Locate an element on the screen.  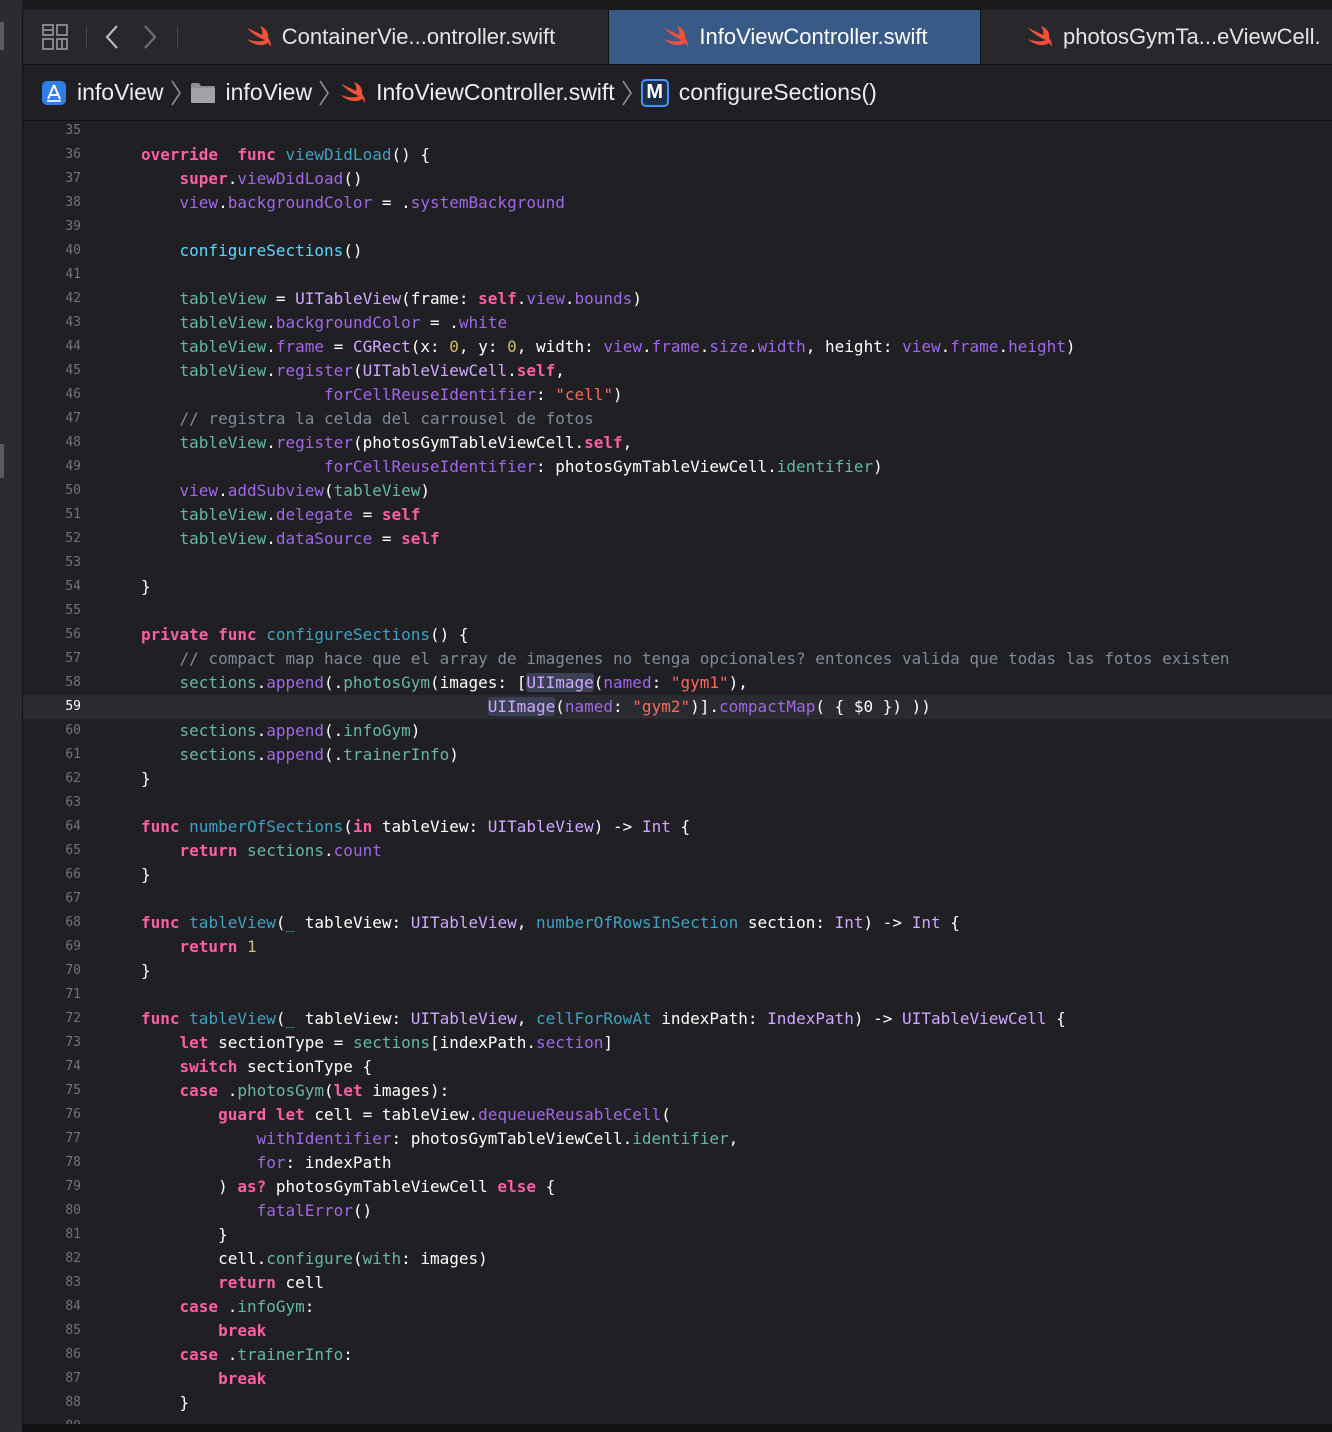
code-token: sections is located at coordinates (218, 754).